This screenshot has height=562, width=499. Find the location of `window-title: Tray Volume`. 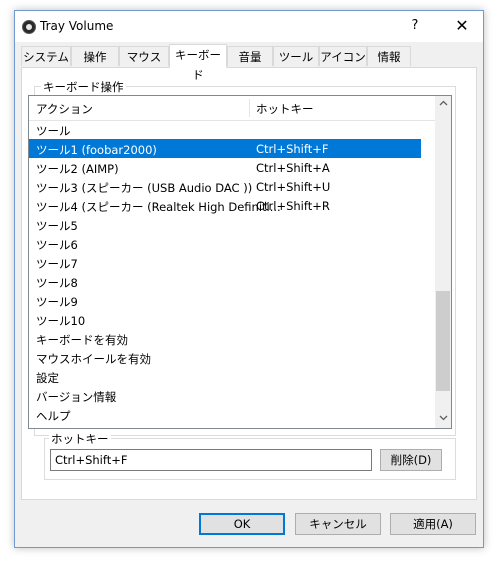

window-title: Tray Volume is located at coordinates (77, 26).